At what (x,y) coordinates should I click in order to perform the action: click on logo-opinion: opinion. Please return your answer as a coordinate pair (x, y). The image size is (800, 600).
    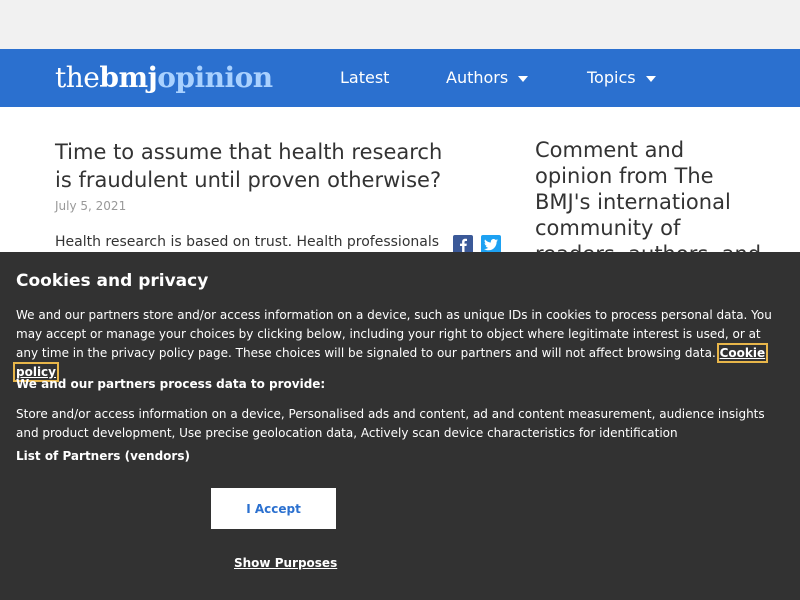
    Looking at the image, I should click on (215, 77).